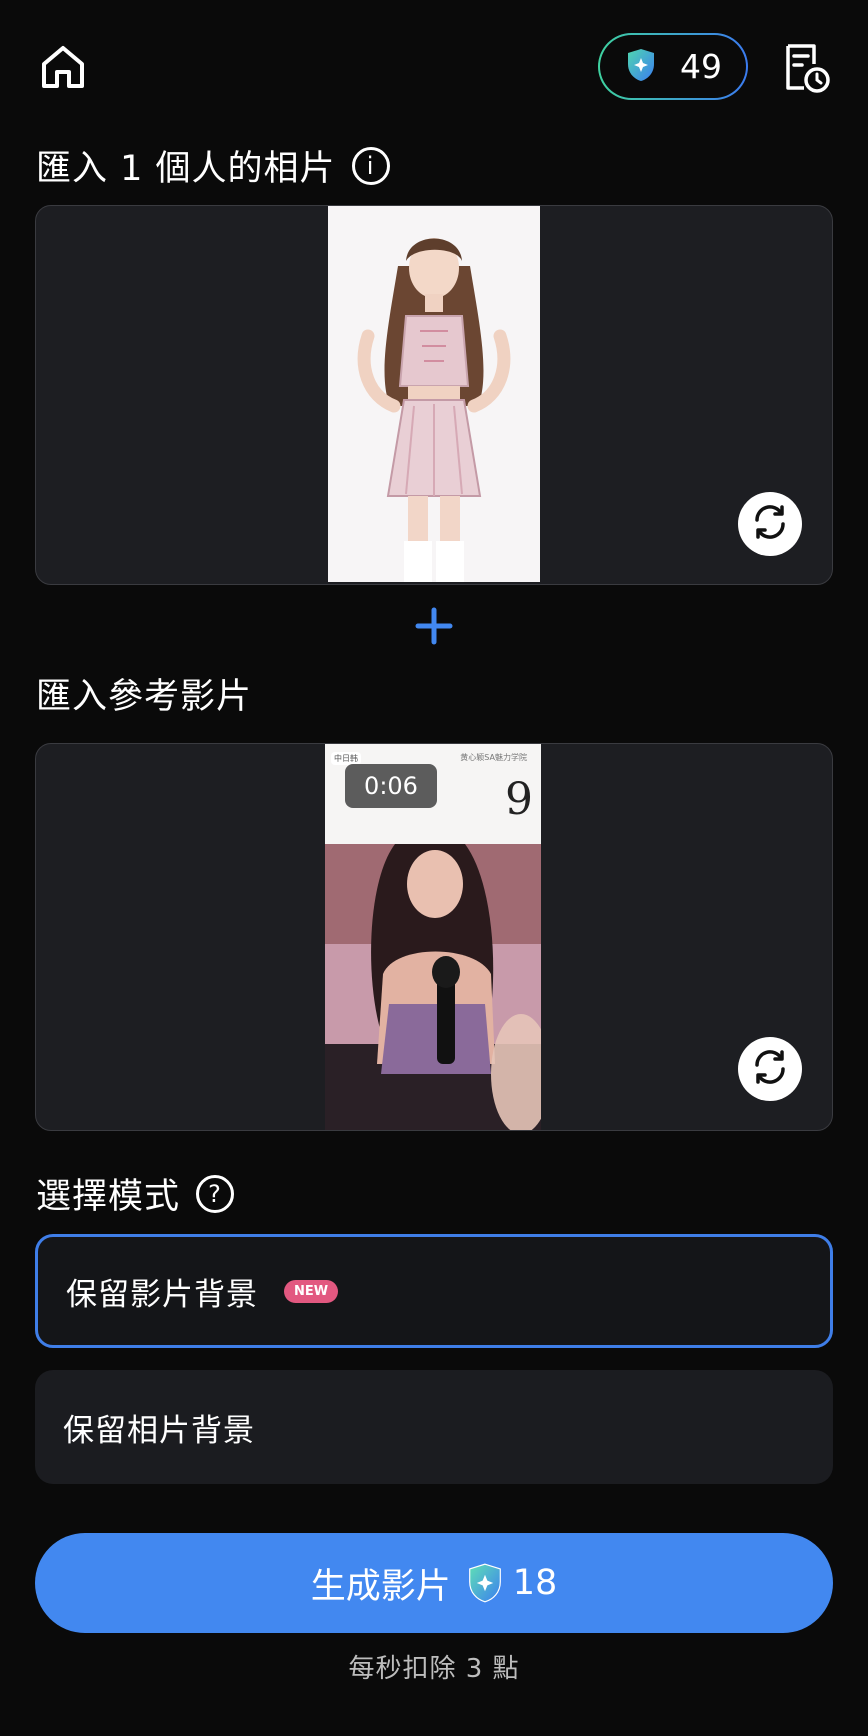 The image size is (868, 1736). I want to click on uploaded-photo, so click(434, 394).